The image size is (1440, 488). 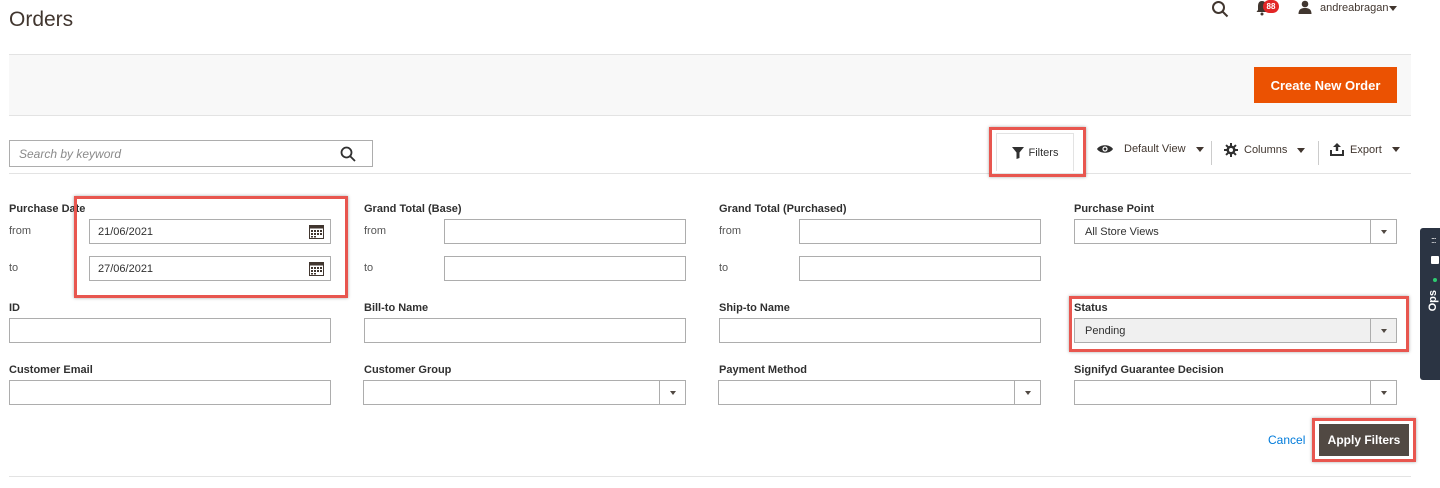 What do you see at coordinates (724, 268) in the screenshot?
I see `grand-total-purchased-to-label: to` at bounding box center [724, 268].